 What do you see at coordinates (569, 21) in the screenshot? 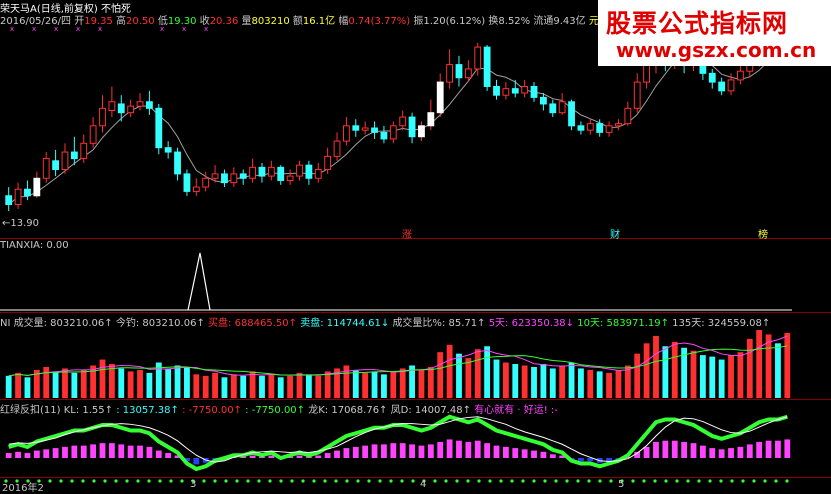
I see `quote-float: 9.43亿` at bounding box center [569, 21].